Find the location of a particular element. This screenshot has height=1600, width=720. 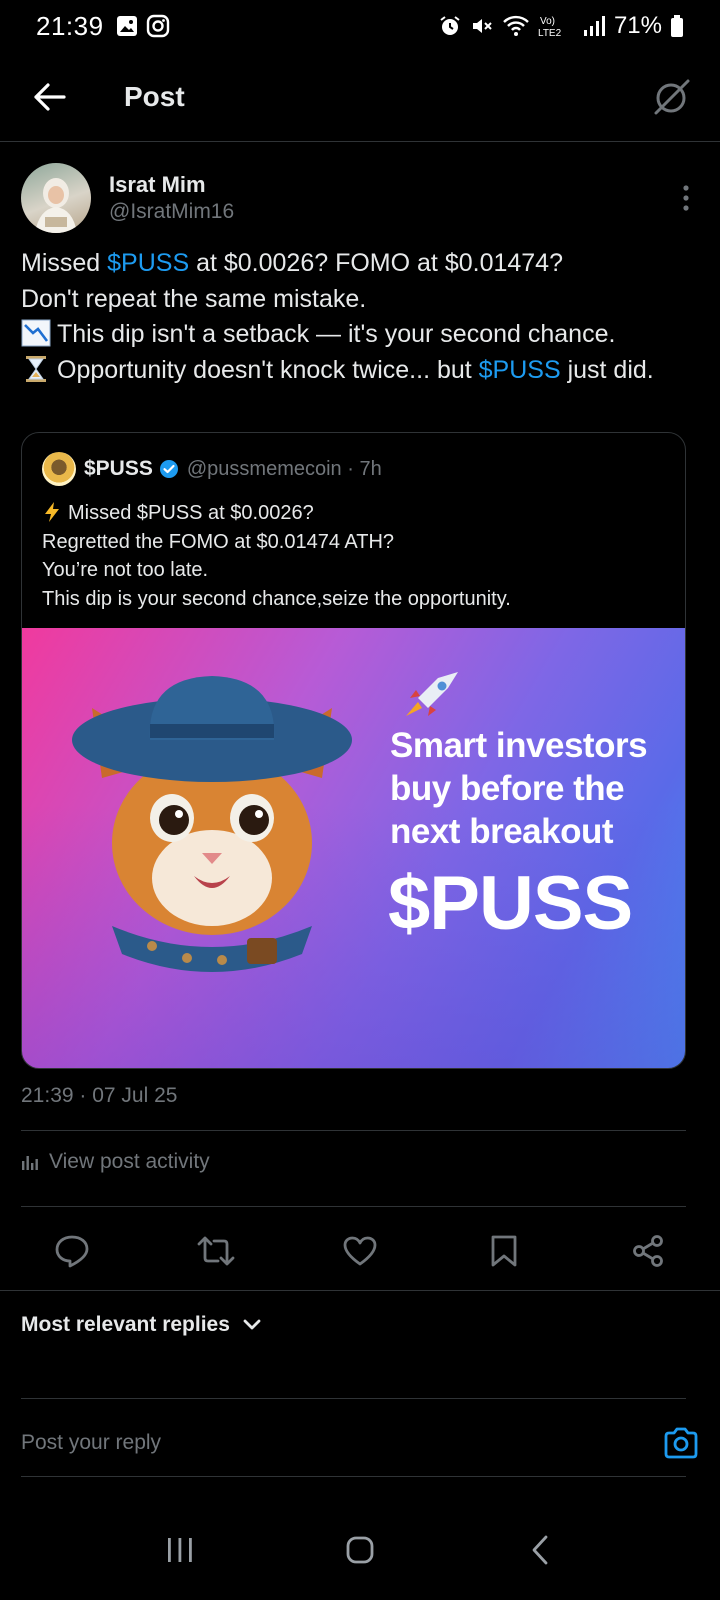

quote-avatar is located at coordinates (59, 469).